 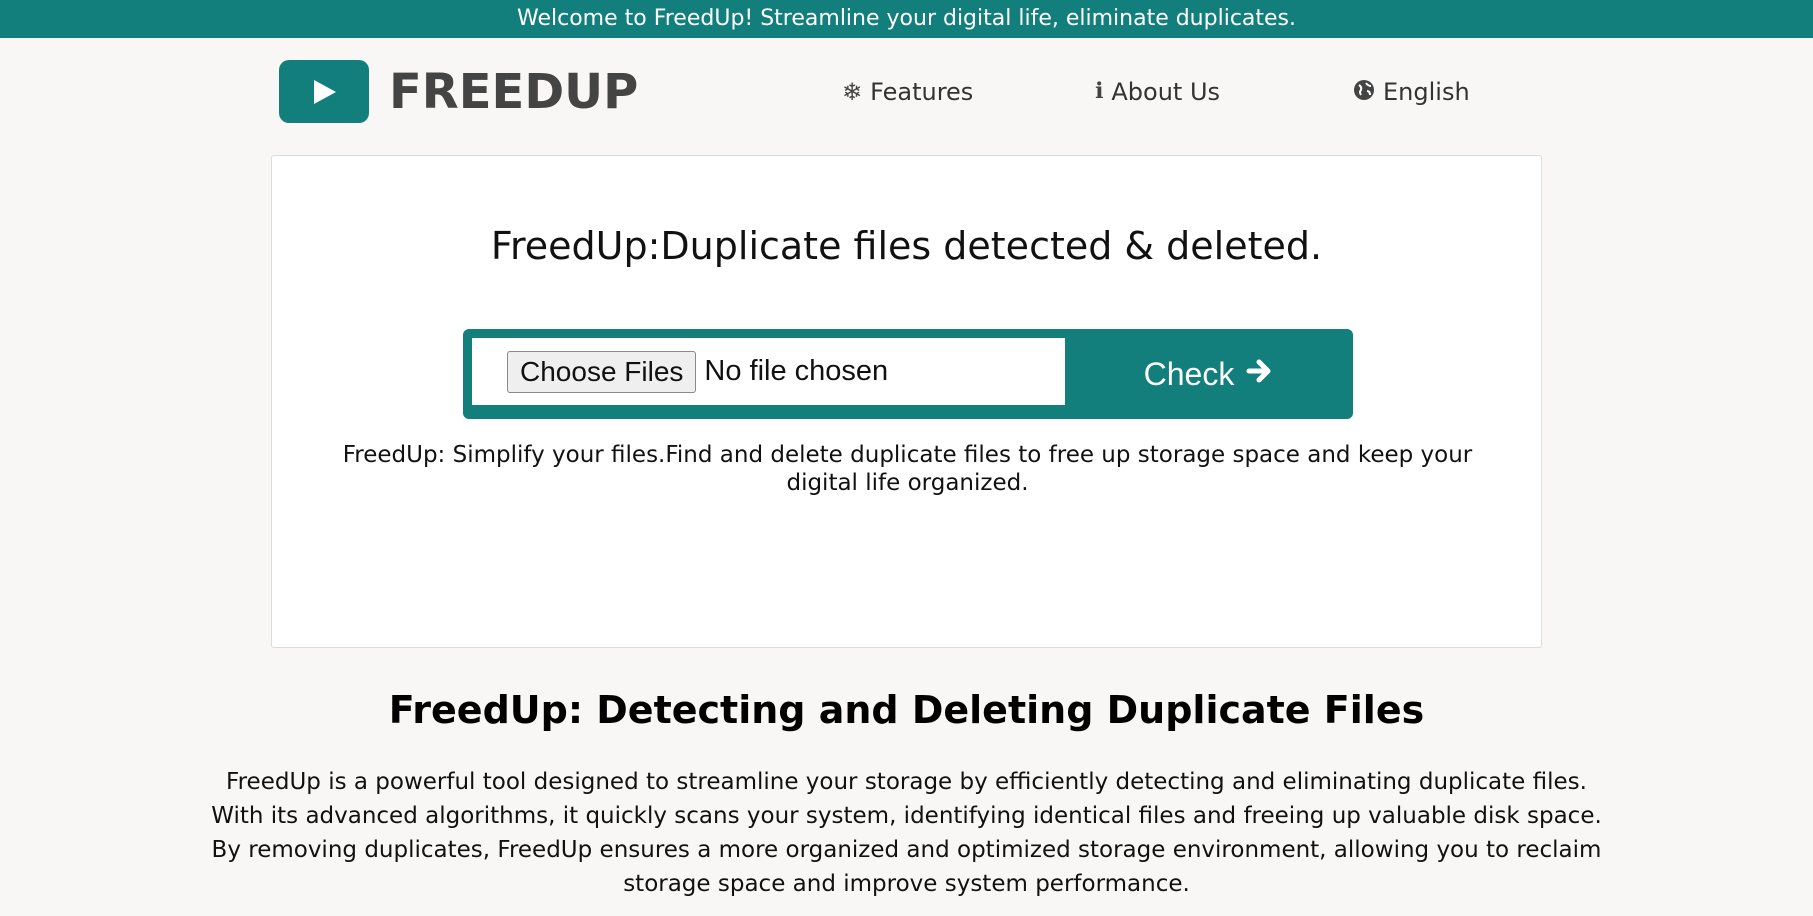 What do you see at coordinates (602, 371) in the screenshot?
I see `choose-files-button: Choose Files` at bounding box center [602, 371].